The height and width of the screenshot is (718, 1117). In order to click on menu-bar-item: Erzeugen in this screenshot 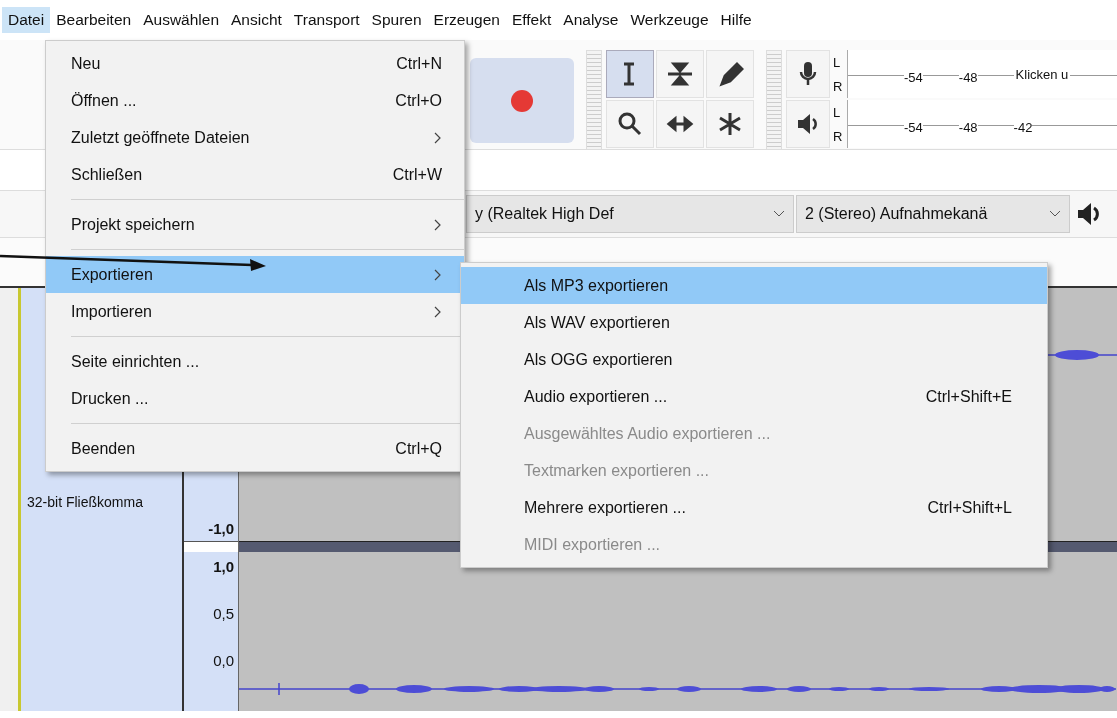, I will do `click(466, 20)`.